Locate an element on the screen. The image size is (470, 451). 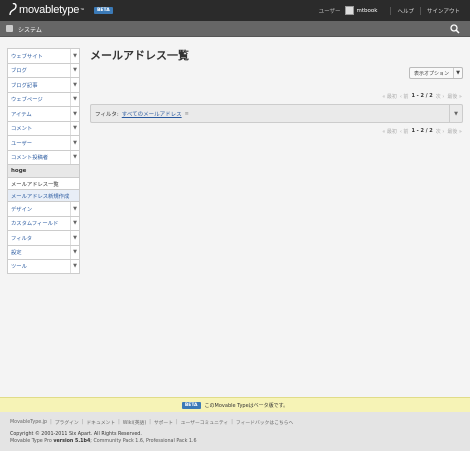
sidebar-item-settings: 設定 ▼ is located at coordinates (43, 251).